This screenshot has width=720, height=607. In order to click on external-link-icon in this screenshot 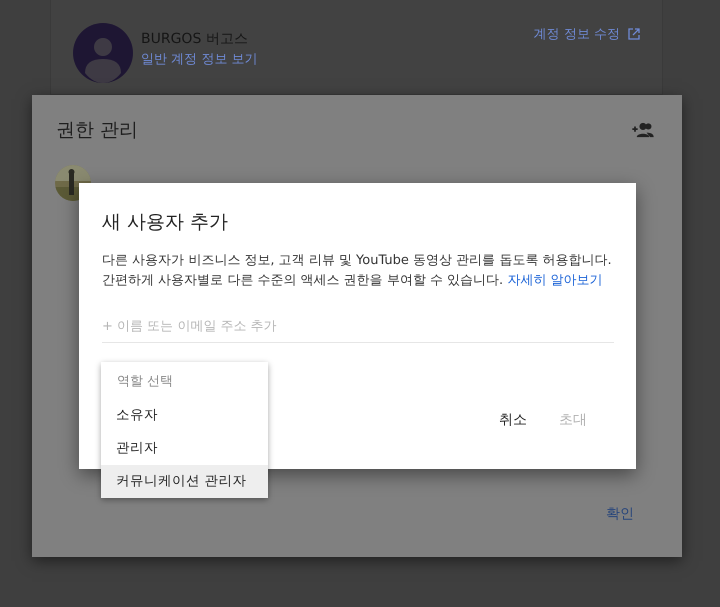, I will do `click(634, 34)`.